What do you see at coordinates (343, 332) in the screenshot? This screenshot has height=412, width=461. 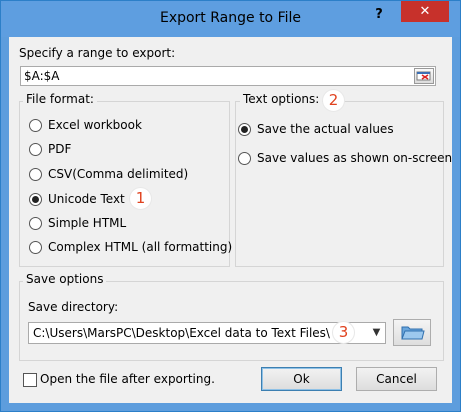 I see `step-badge-3: 3` at bounding box center [343, 332].